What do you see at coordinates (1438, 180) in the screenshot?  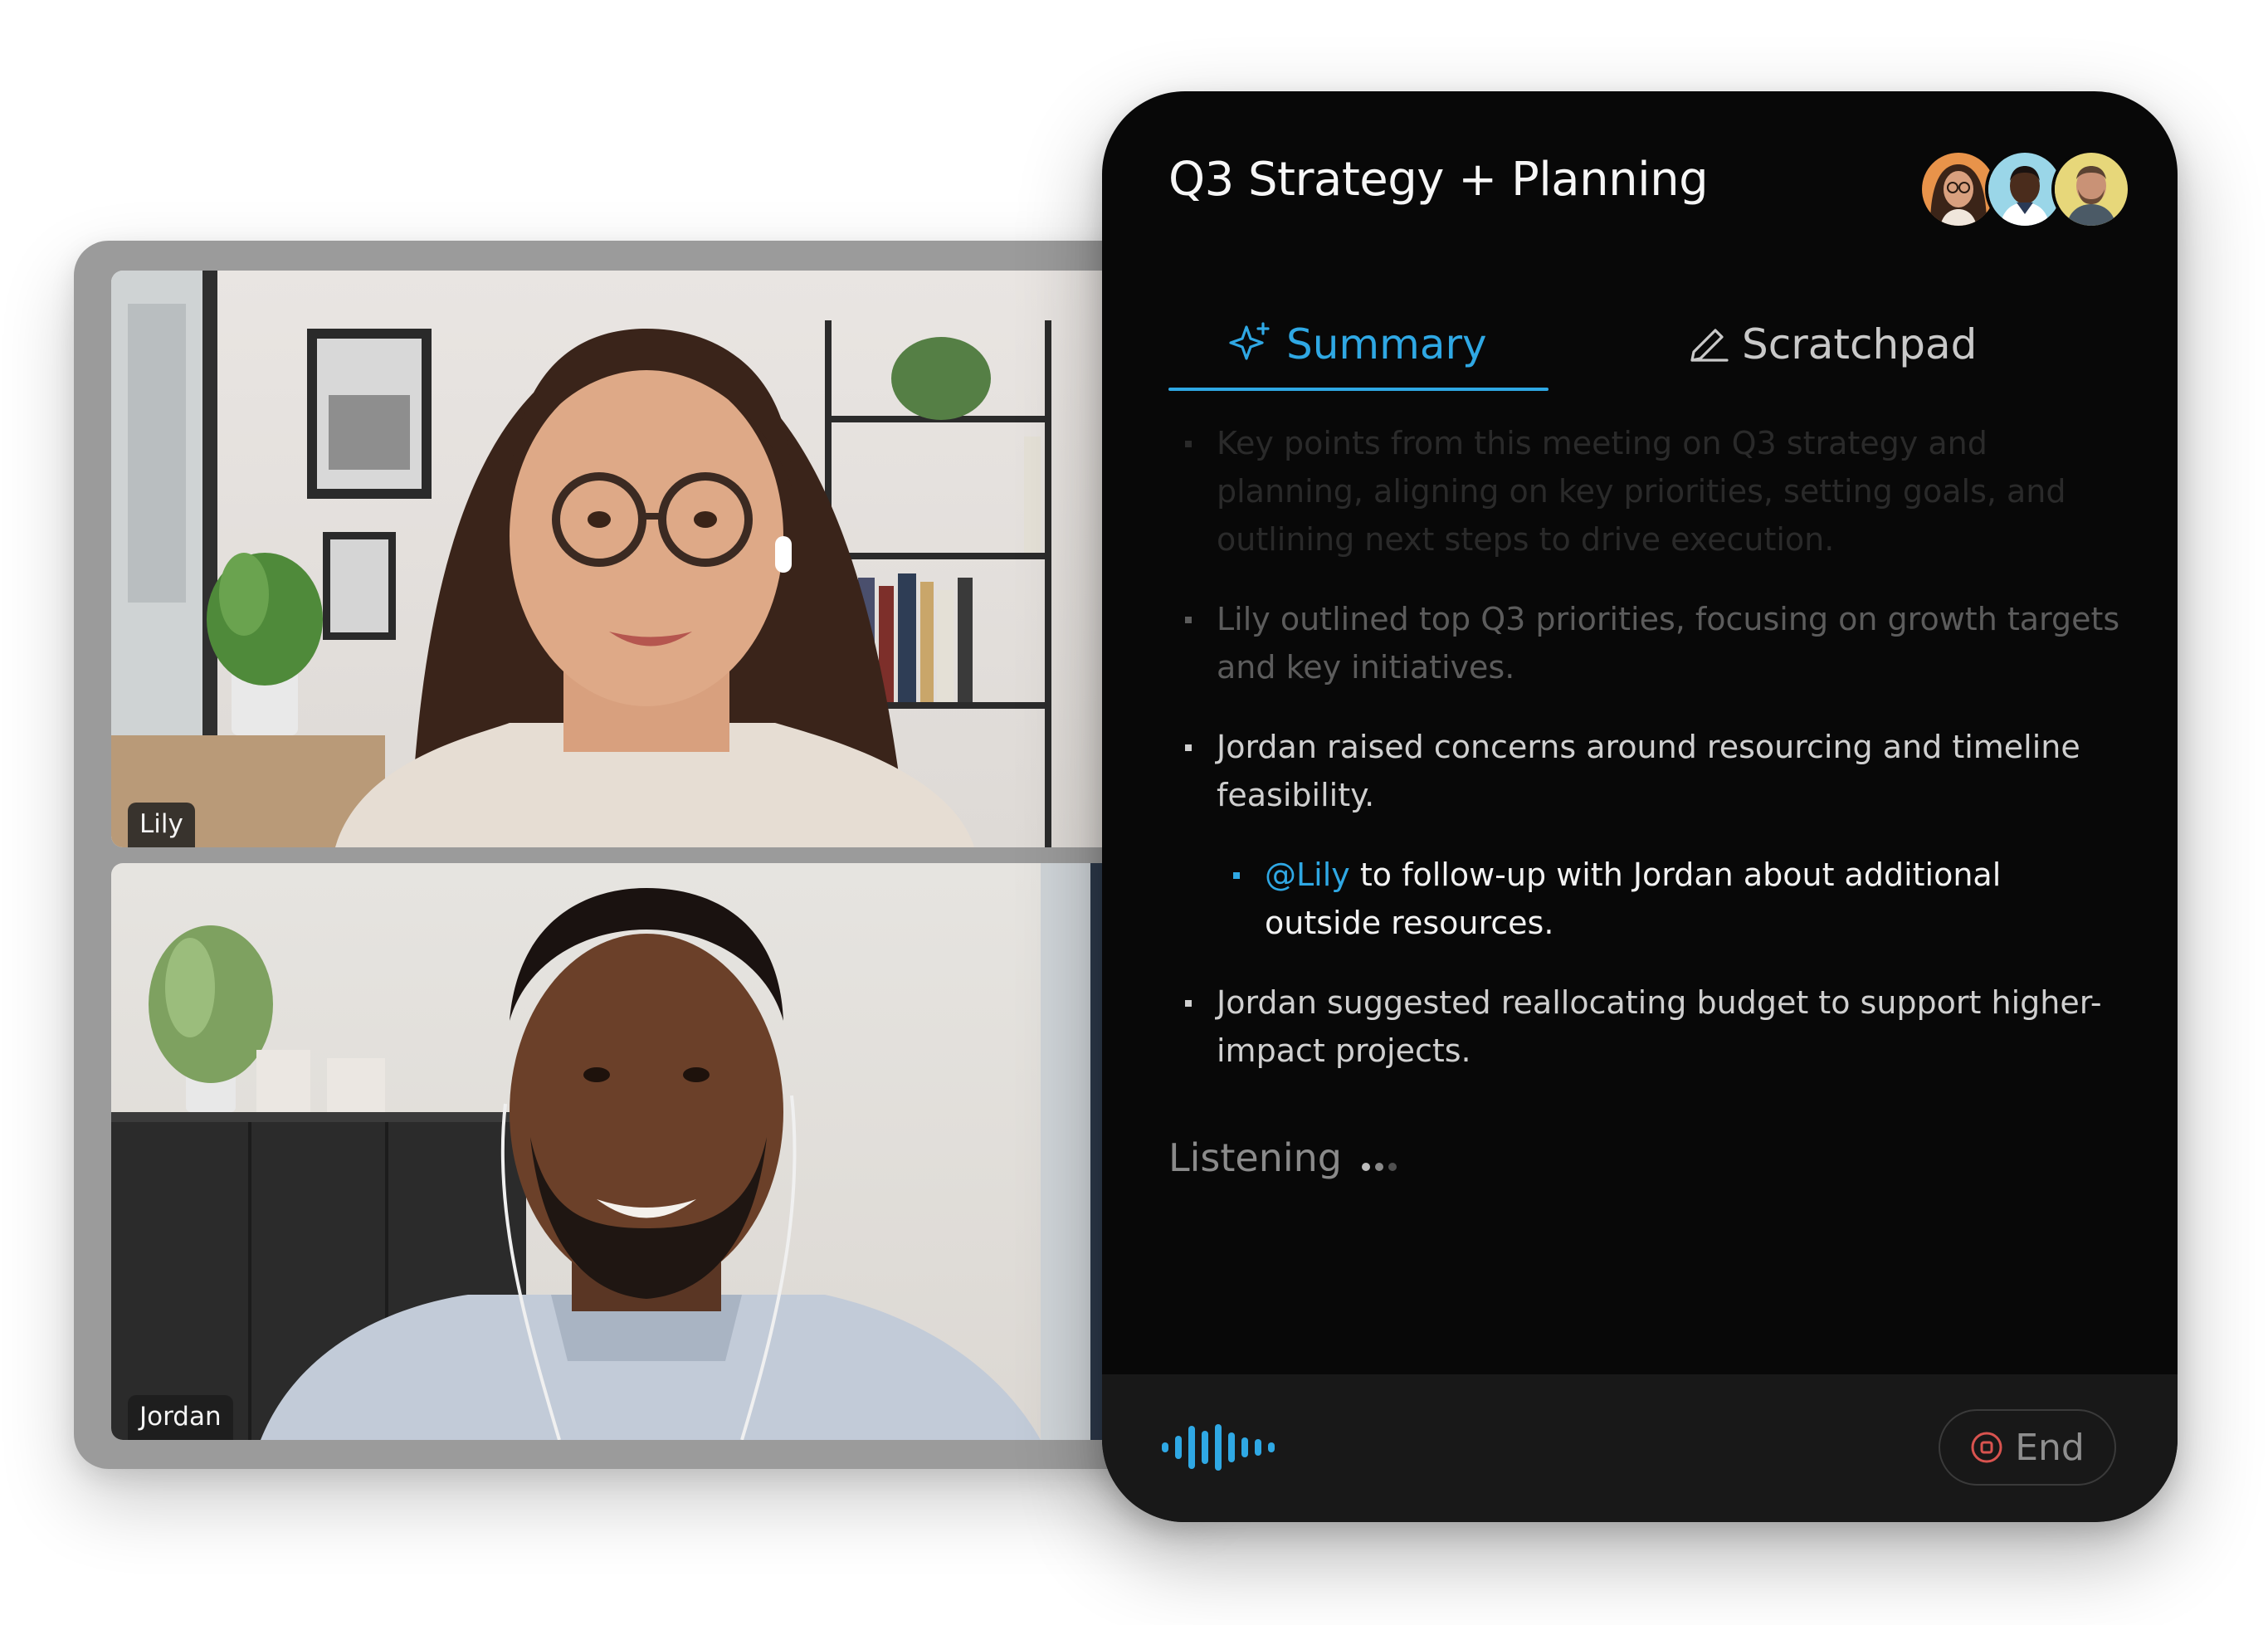 I see `meeting-title: Q3 Strategy + Planning` at bounding box center [1438, 180].